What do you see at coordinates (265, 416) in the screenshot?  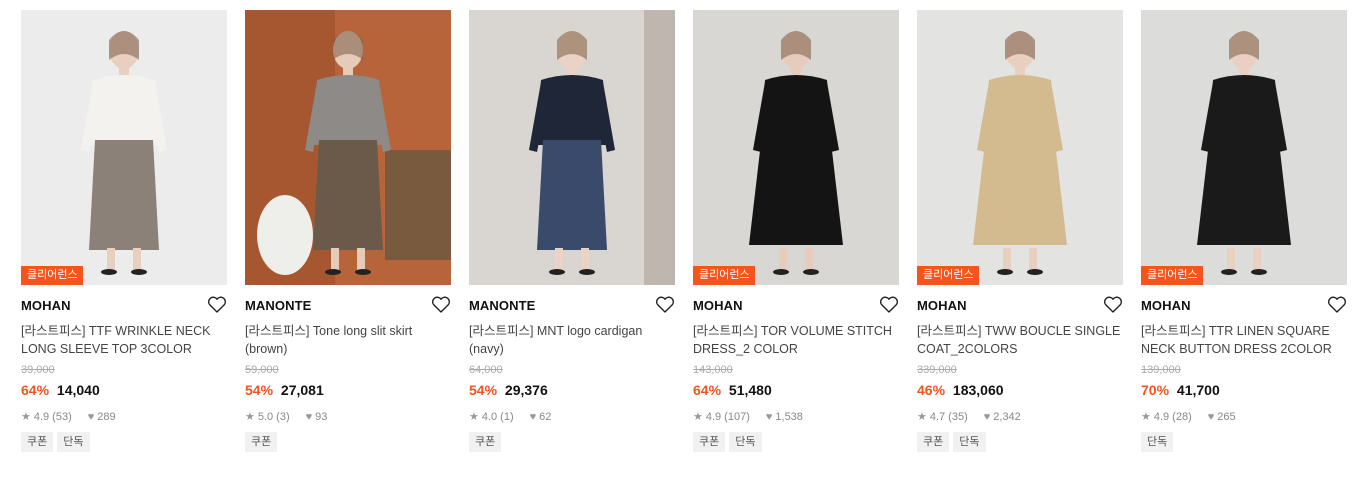 I see `rating: 5.0` at bounding box center [265, 416].